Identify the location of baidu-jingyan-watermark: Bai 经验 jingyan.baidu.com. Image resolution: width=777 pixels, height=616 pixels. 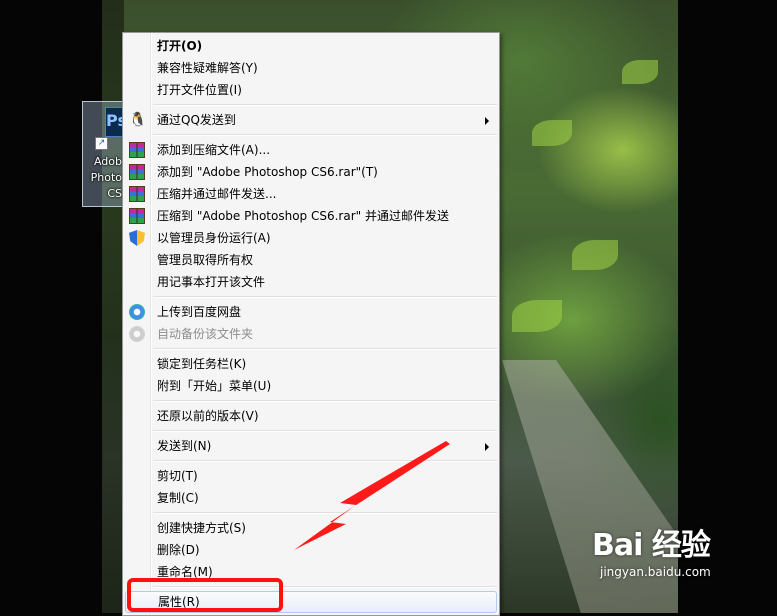
(667, 563).